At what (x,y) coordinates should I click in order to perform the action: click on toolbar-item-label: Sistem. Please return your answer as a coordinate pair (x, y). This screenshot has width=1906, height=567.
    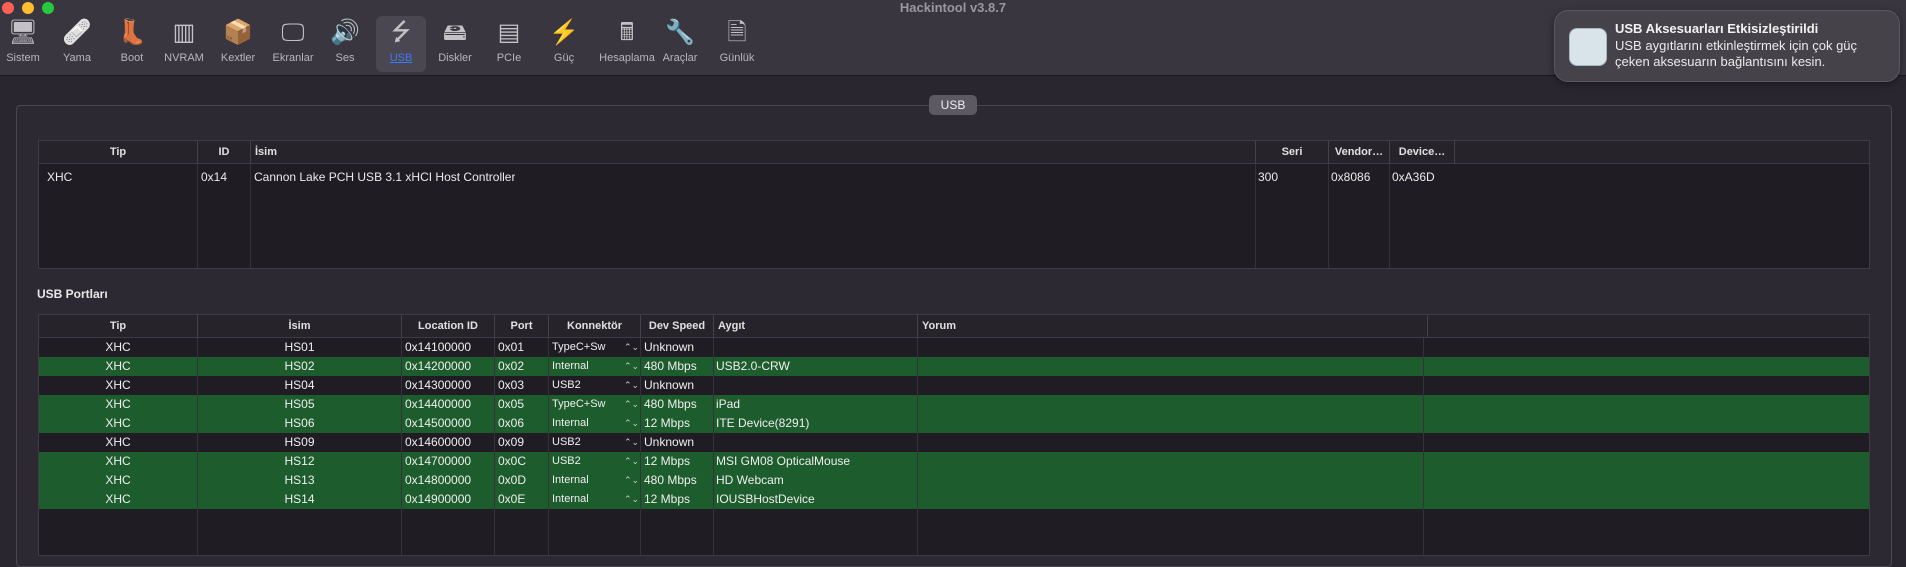
    Looking at the image, I should click on (23, 58).